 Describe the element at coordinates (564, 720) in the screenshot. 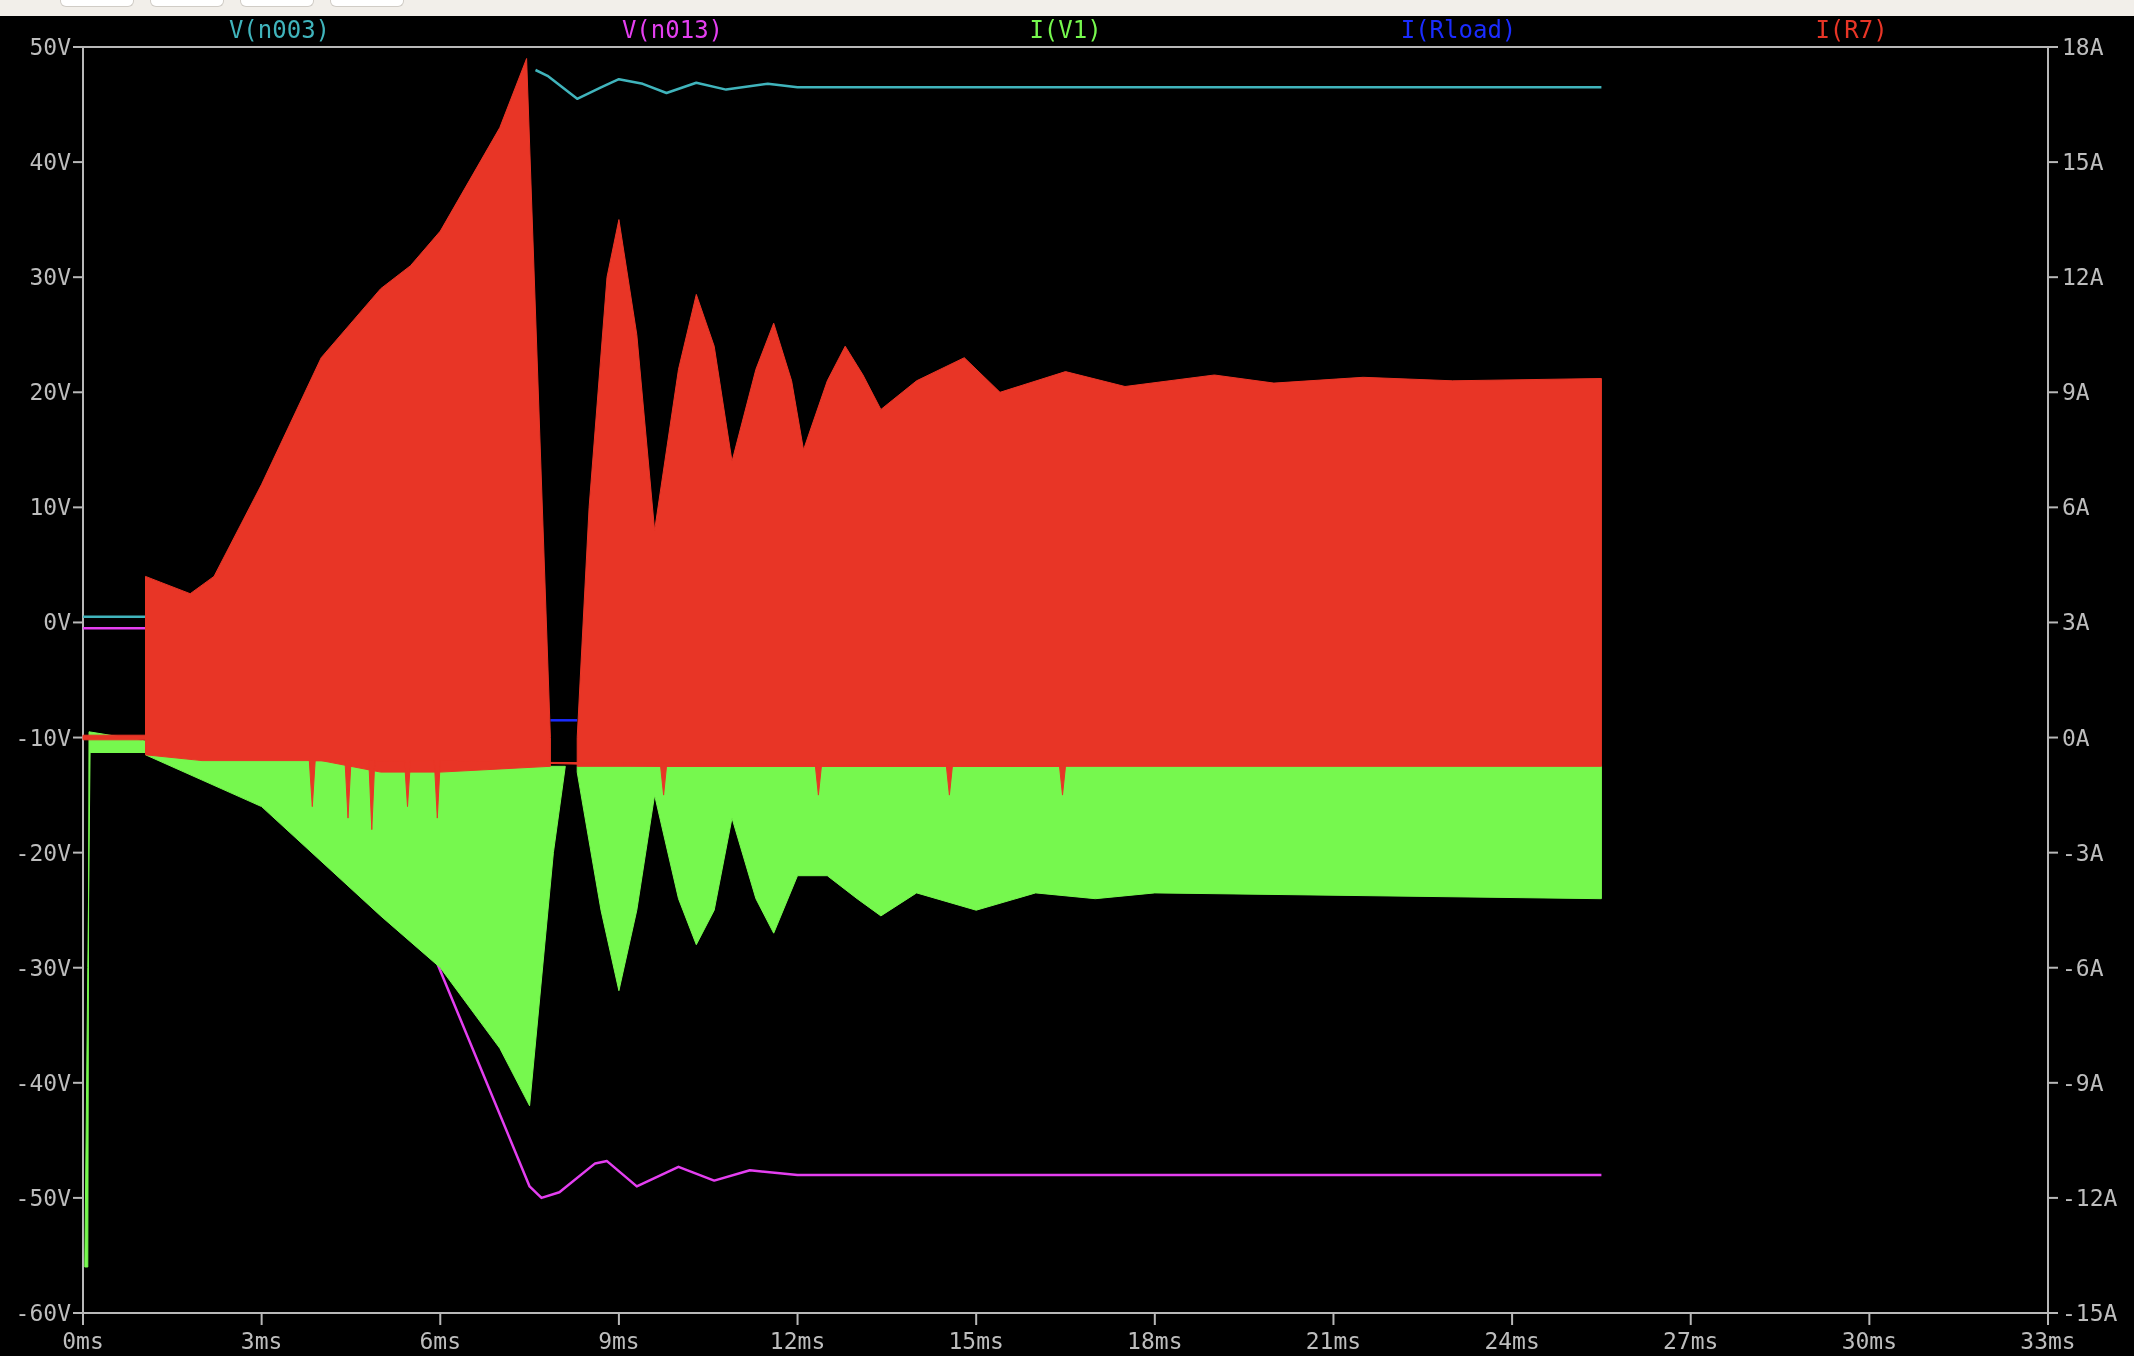

I see `current-trace` at that location.